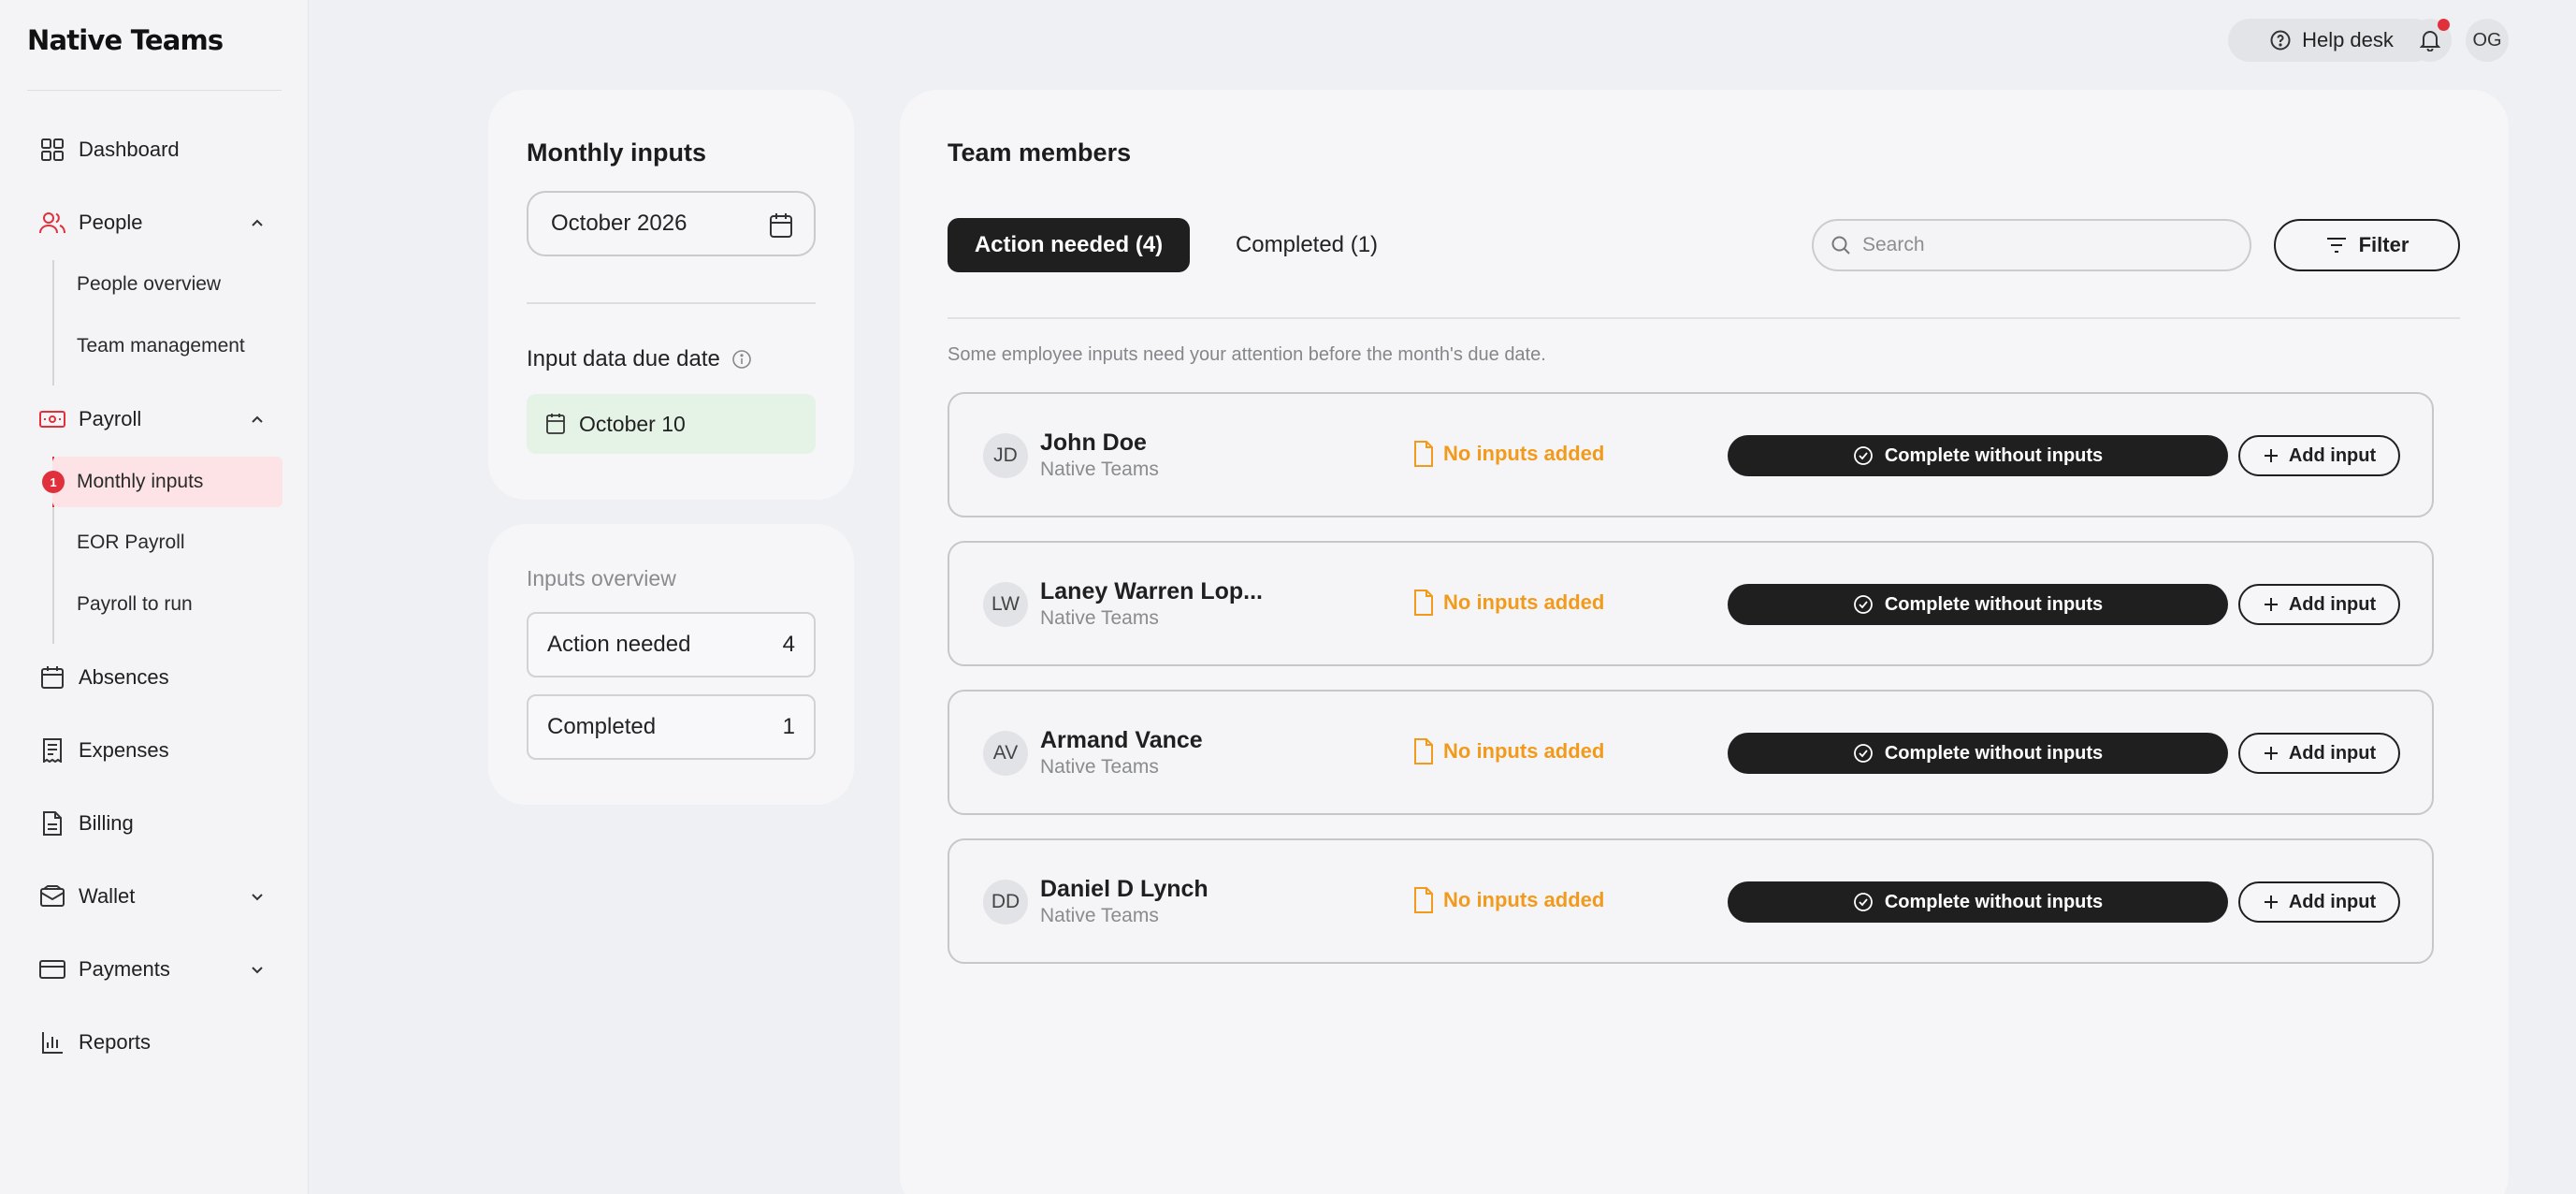  What do you see at coordinates (632, 423) in the screenshot?
I see `due-date-value: October 10` at bounding box center [632, 423].